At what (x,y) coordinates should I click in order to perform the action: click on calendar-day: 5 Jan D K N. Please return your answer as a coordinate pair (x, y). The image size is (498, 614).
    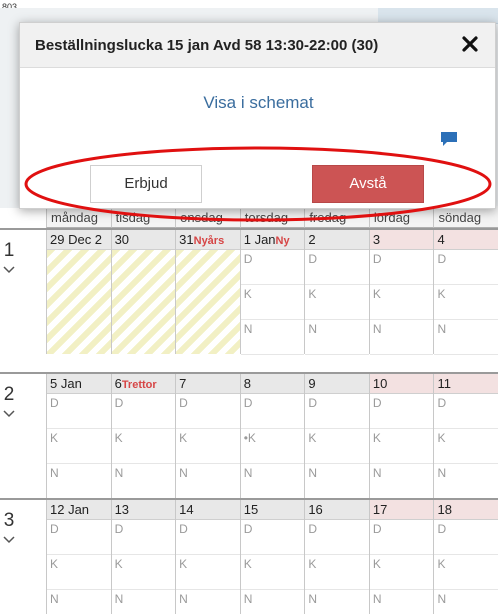
    Looking at the image, I should click on (78, 436).